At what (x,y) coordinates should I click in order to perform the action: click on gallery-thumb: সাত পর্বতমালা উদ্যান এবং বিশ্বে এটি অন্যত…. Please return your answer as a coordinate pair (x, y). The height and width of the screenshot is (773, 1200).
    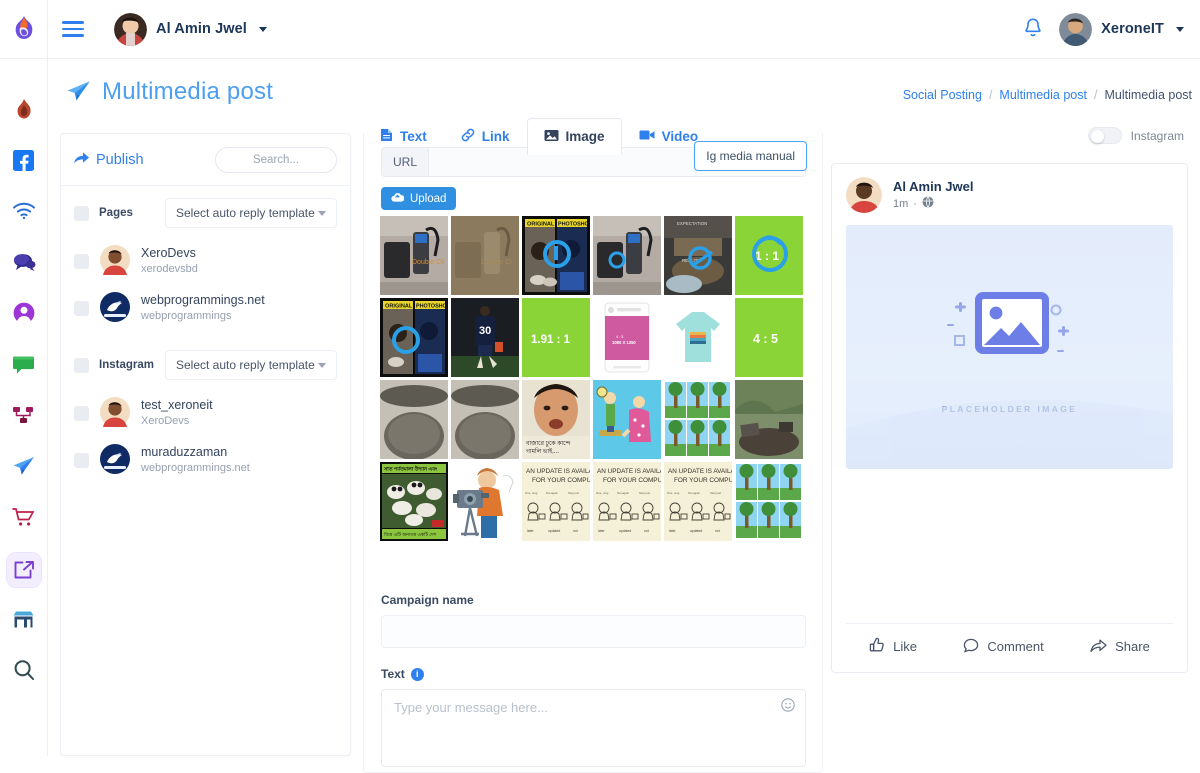
    Looking at the image, I should click on (414, 501).